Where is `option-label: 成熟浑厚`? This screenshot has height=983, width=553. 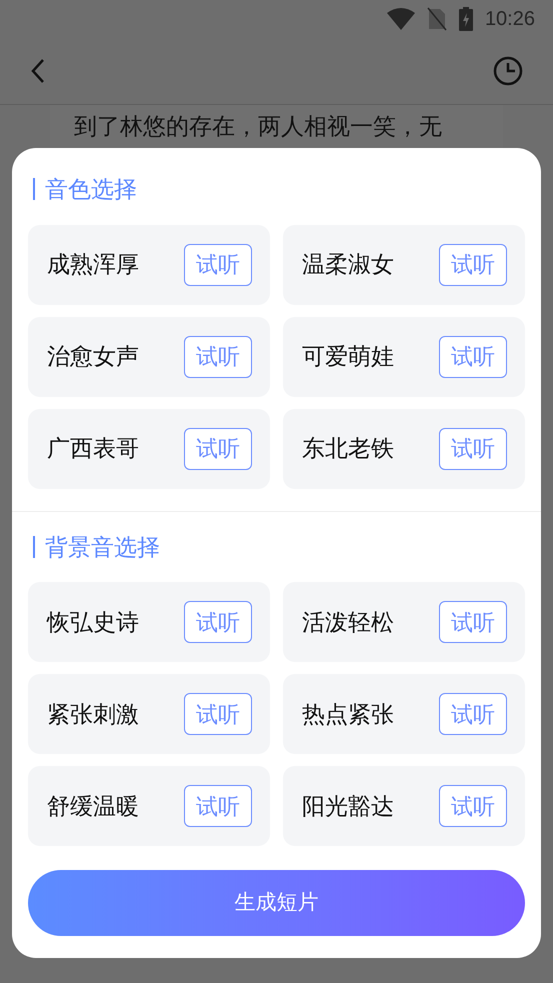 option-label: 成熟浑厚 is located at coordinates (93, 265).